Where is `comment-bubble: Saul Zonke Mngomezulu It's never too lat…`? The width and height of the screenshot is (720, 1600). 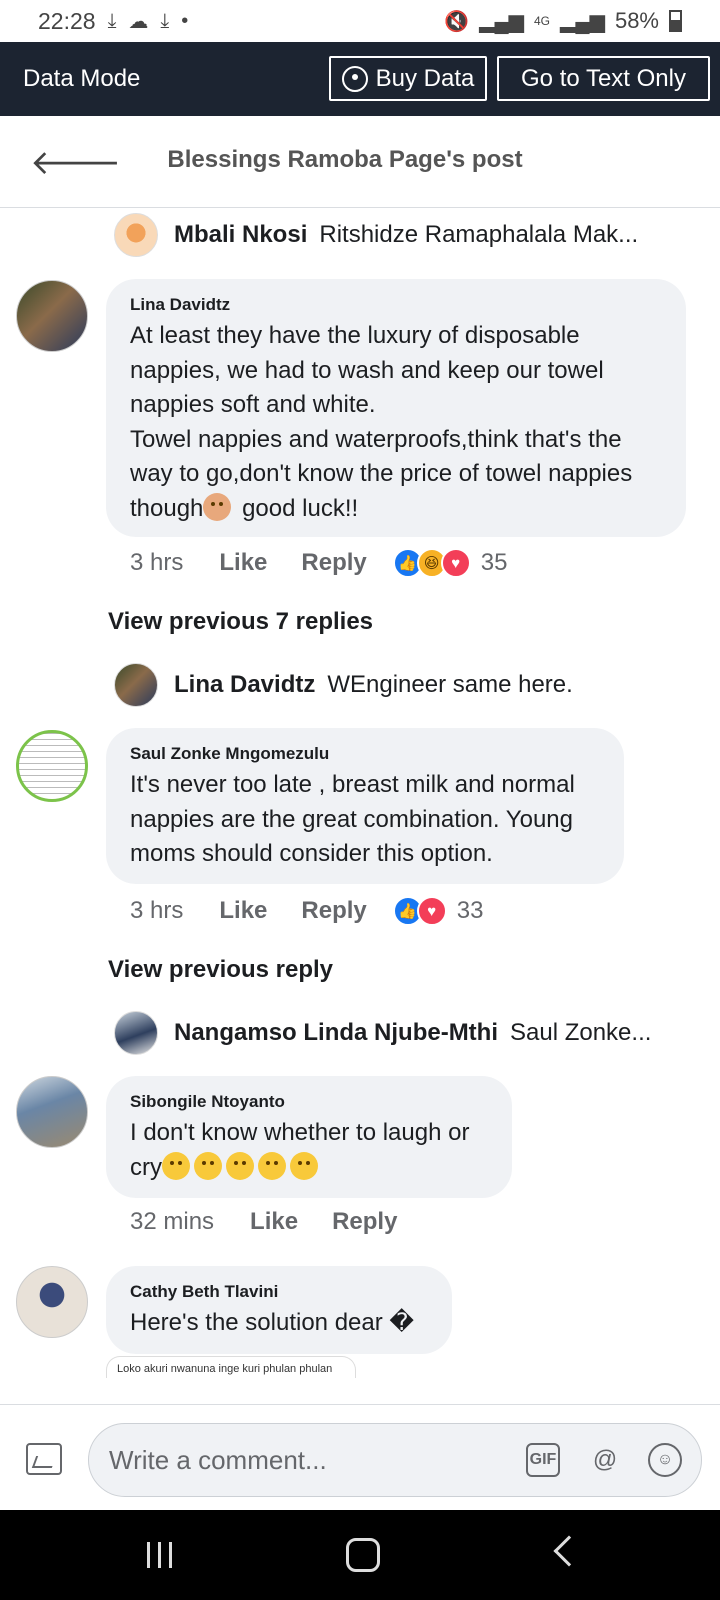 comment-bubble: Saul Zonke Mngomezulu It's never too lat… is located at coordinates (365, 806).